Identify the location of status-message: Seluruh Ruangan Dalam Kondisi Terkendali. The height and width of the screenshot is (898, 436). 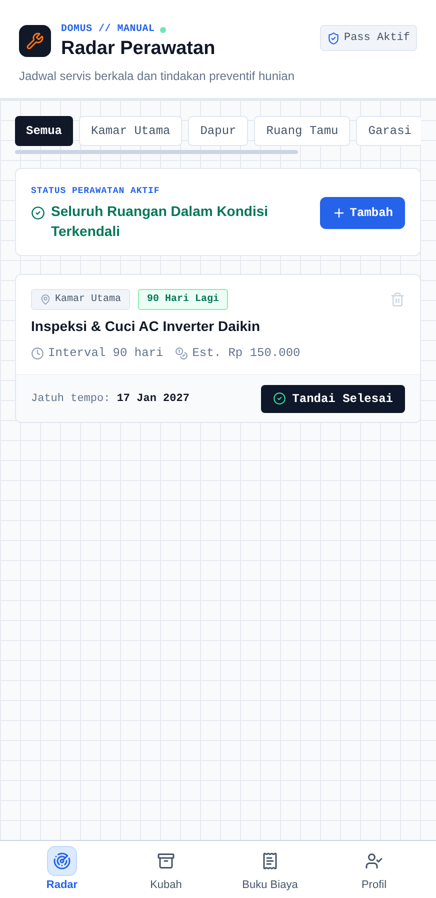
(160, 222).